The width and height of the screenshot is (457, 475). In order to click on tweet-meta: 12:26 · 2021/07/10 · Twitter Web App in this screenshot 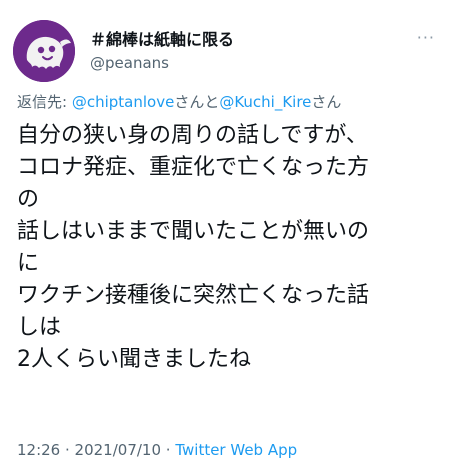, I will do `click(157, 450)`.